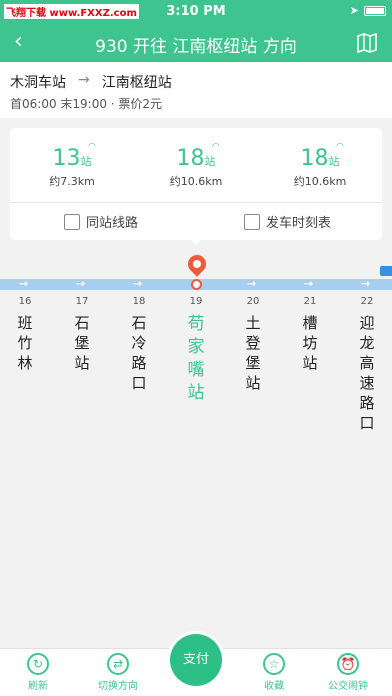 This screenshot has height=696, width=392. What do you see at coordinates (196, 90) in the screenshot?
I see `route-info: 木洞车站 → 江南枢纽站 首06:00 末19:00 · 票价2元` at bounding box center [196, 90].